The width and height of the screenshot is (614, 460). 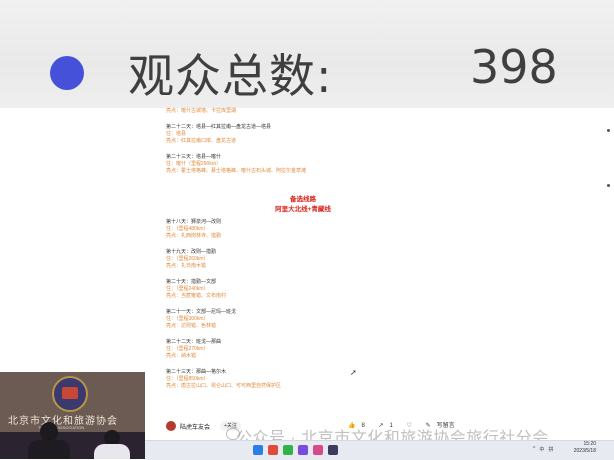 I want to click on itinerary-detail: 亮点：红其拉甫口岸、盘龙古道, so click(x=201, y=141).